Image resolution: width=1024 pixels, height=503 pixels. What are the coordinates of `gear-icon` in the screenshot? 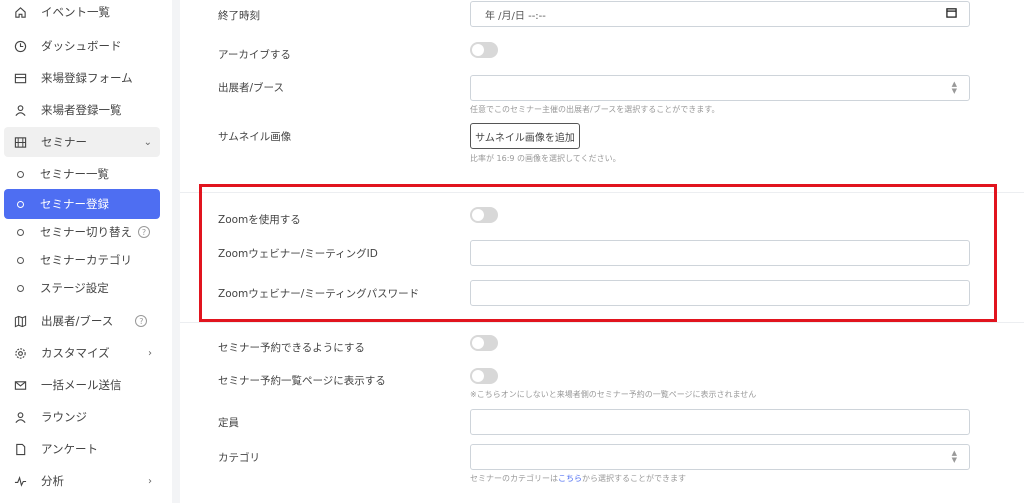 It's located at (20, 353).